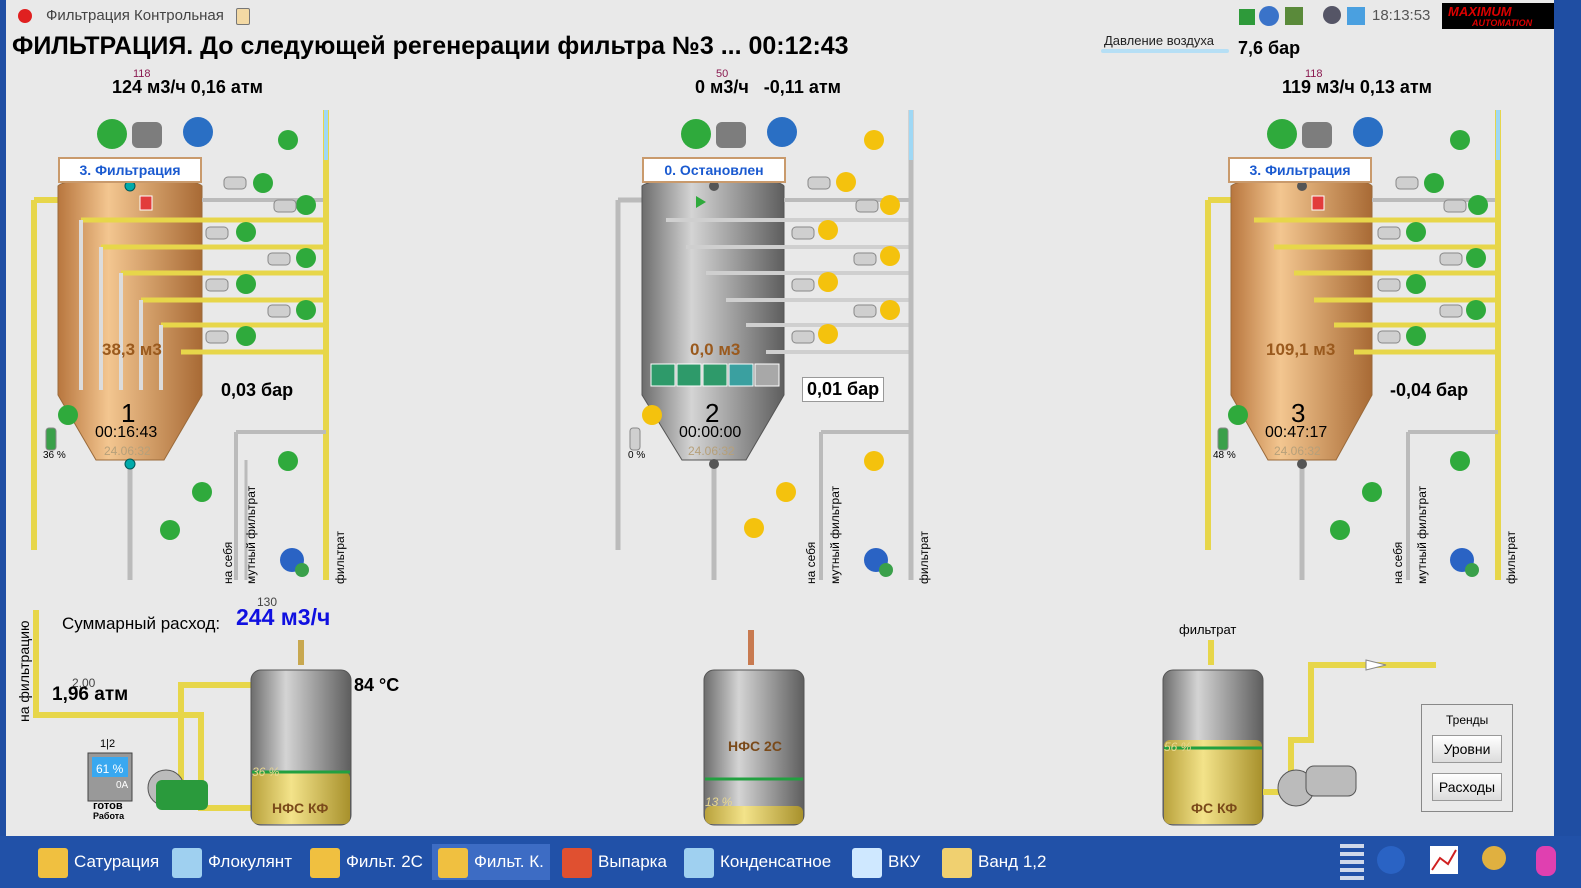  What do you see at coordinates (1467, 787) in the screenshot?
I see `trends-flows-button: Расходы` at bounding box center [1467, 787].